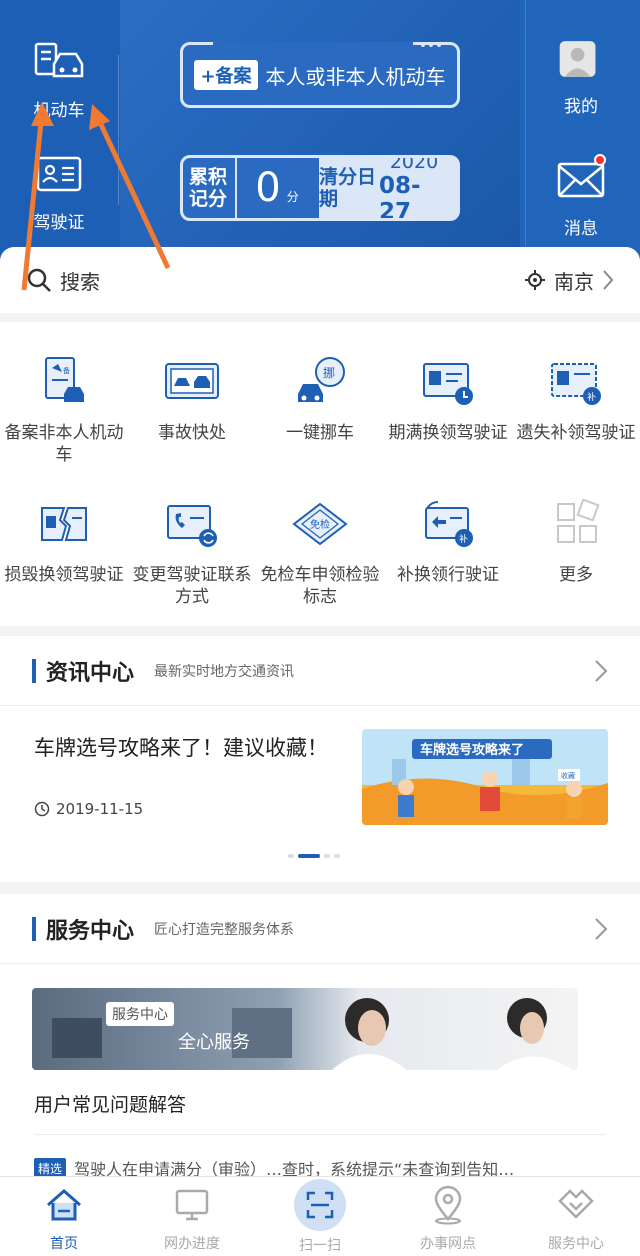 The width and height of the screenshot is (640, 1256). What do you see at coordinates (448, 1244) in the screenshot?
I see `tab-label: 办事网点` at bounding box center [448, 1244].